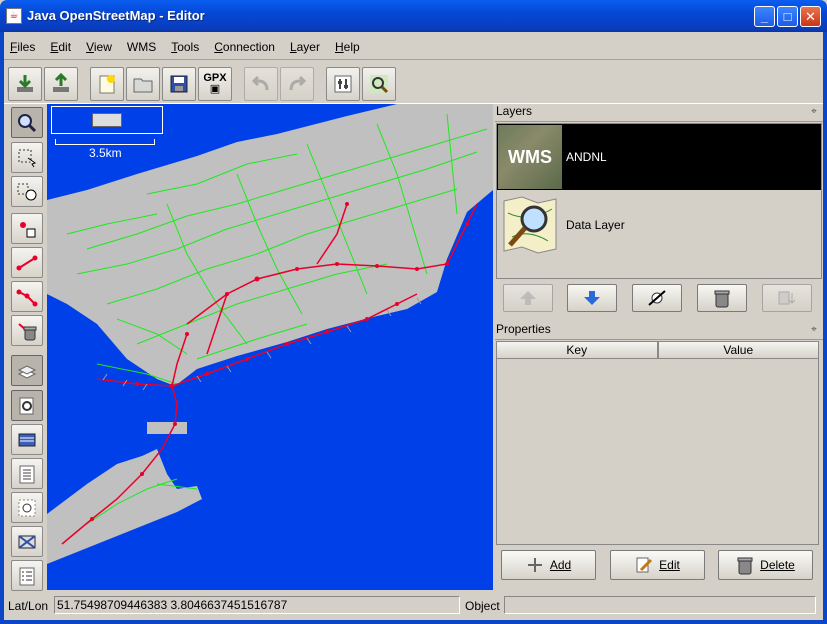 The height and width of the screenshot is (624, 827). I want to click on plugin-icon, so click(379, 84).